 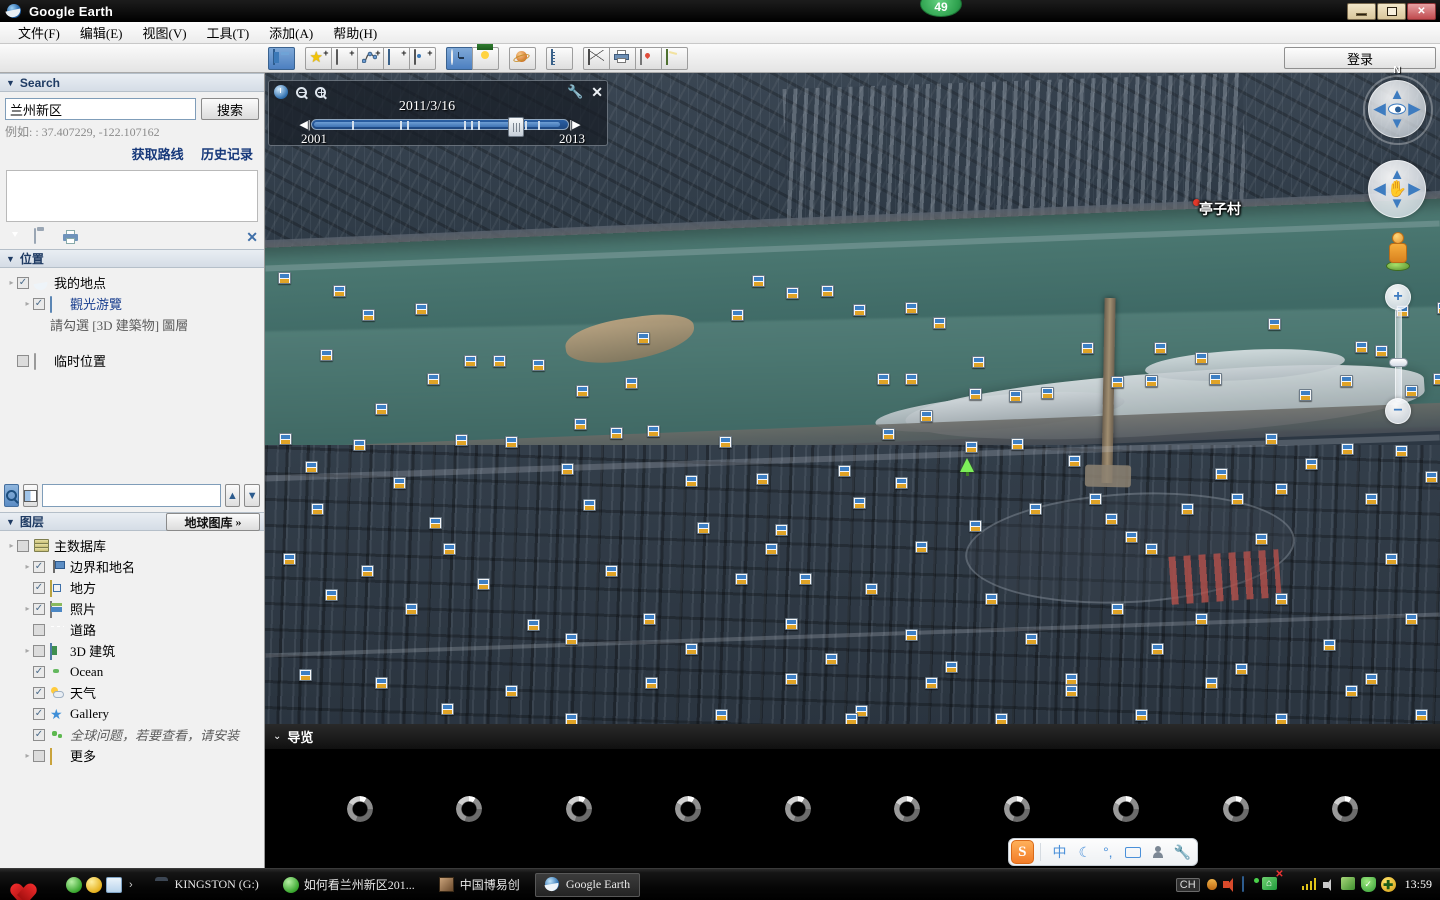 What do you see at coordinates (1397, 123) in the screenshot?
I see `look-down-arrow-icon: ▼` at bounding box center [1397, 123].